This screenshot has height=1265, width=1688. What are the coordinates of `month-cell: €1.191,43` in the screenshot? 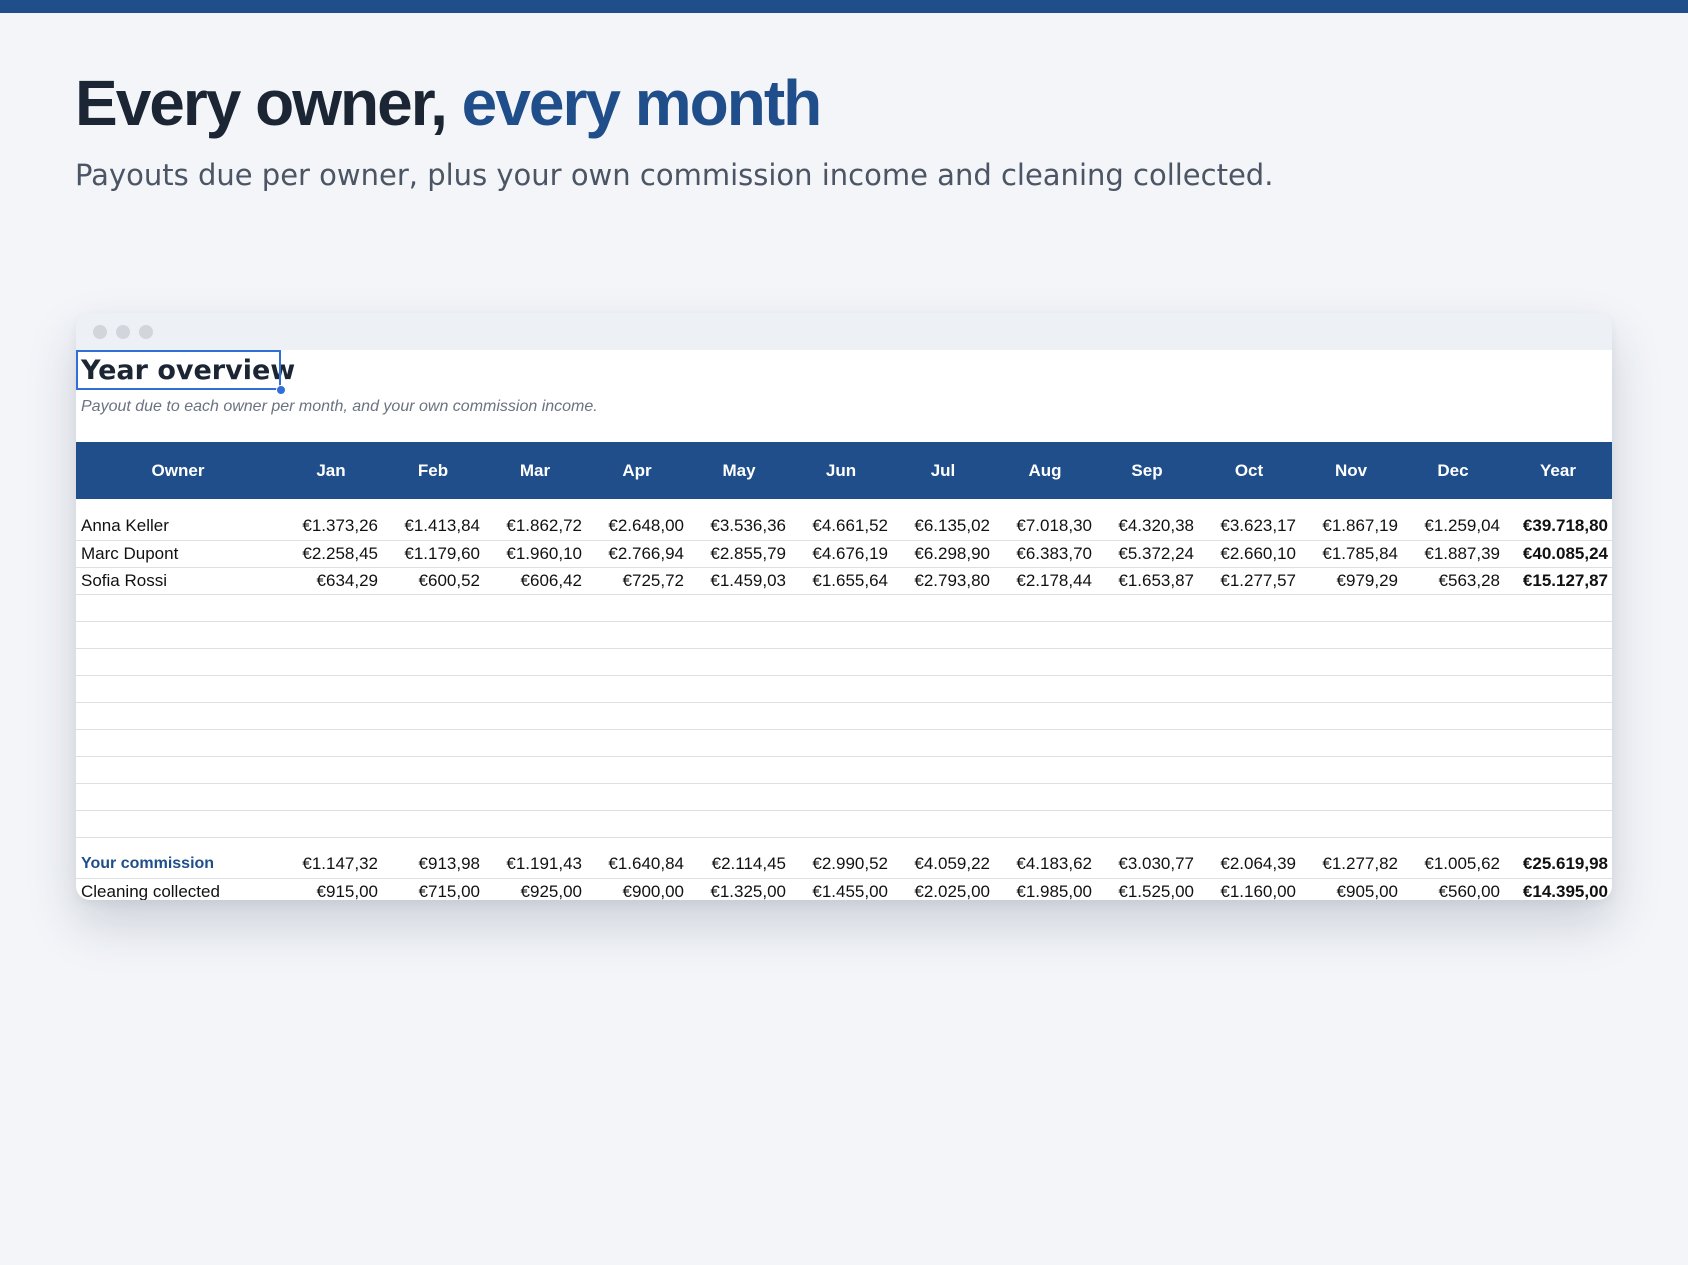 It's located at (535, 864).